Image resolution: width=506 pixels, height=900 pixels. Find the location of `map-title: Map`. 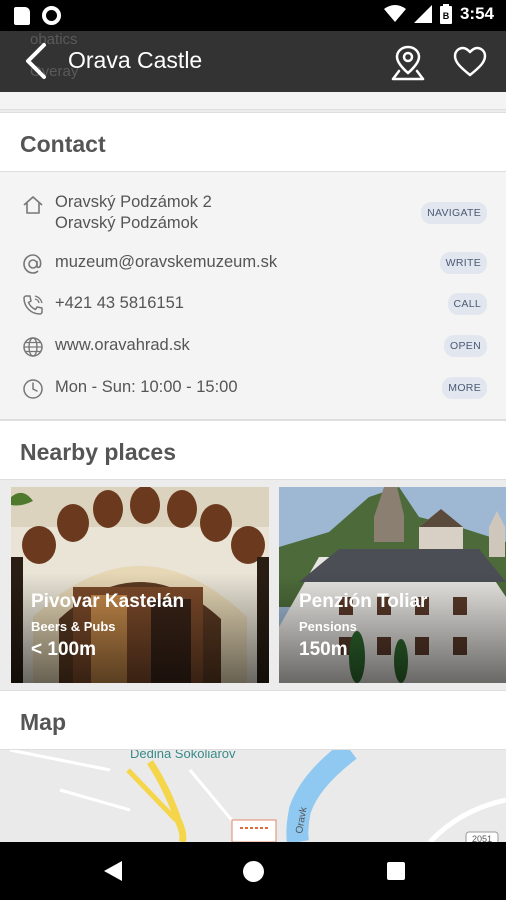

map-title: Map is located at coordinates (43, 722).